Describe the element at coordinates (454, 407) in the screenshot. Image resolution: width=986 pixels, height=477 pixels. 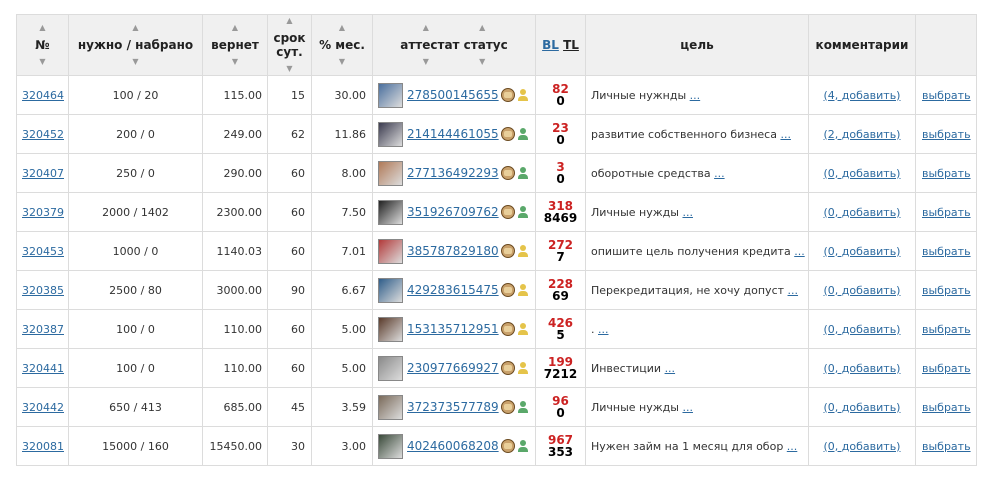
I see `wmid-link: 372373577789` at that location.